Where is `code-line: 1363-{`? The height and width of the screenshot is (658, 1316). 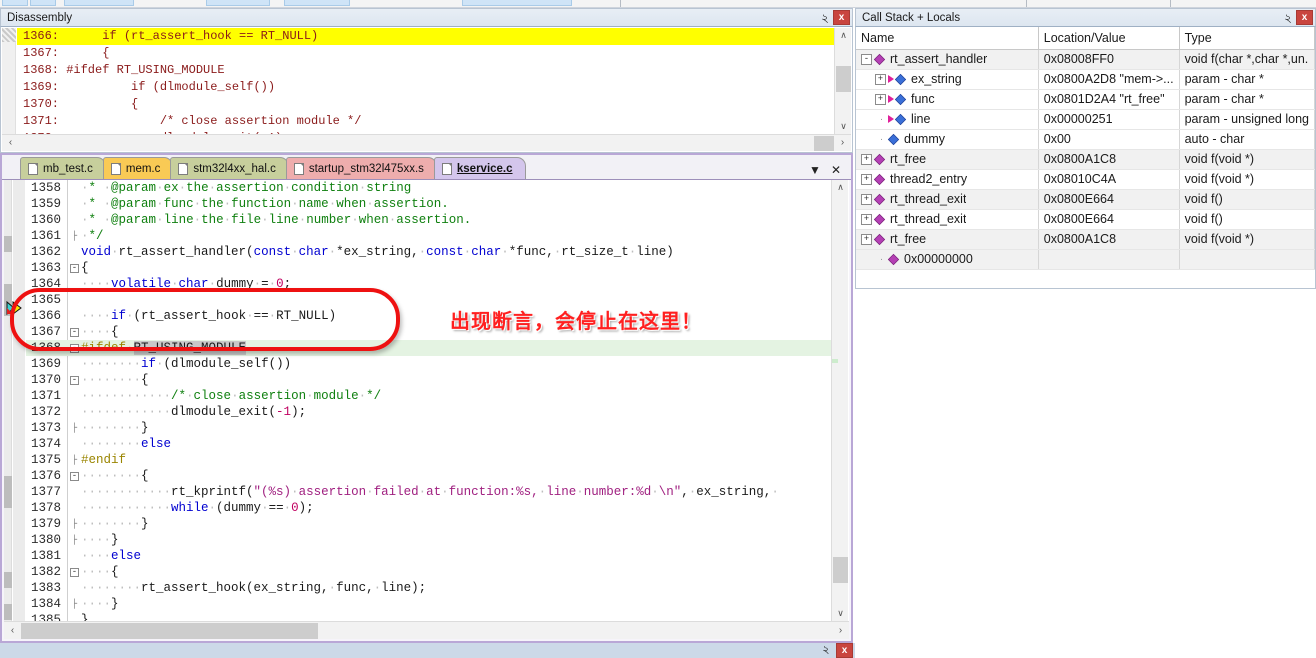 code-line: 1363-{ is located at coordinates (428, 268).